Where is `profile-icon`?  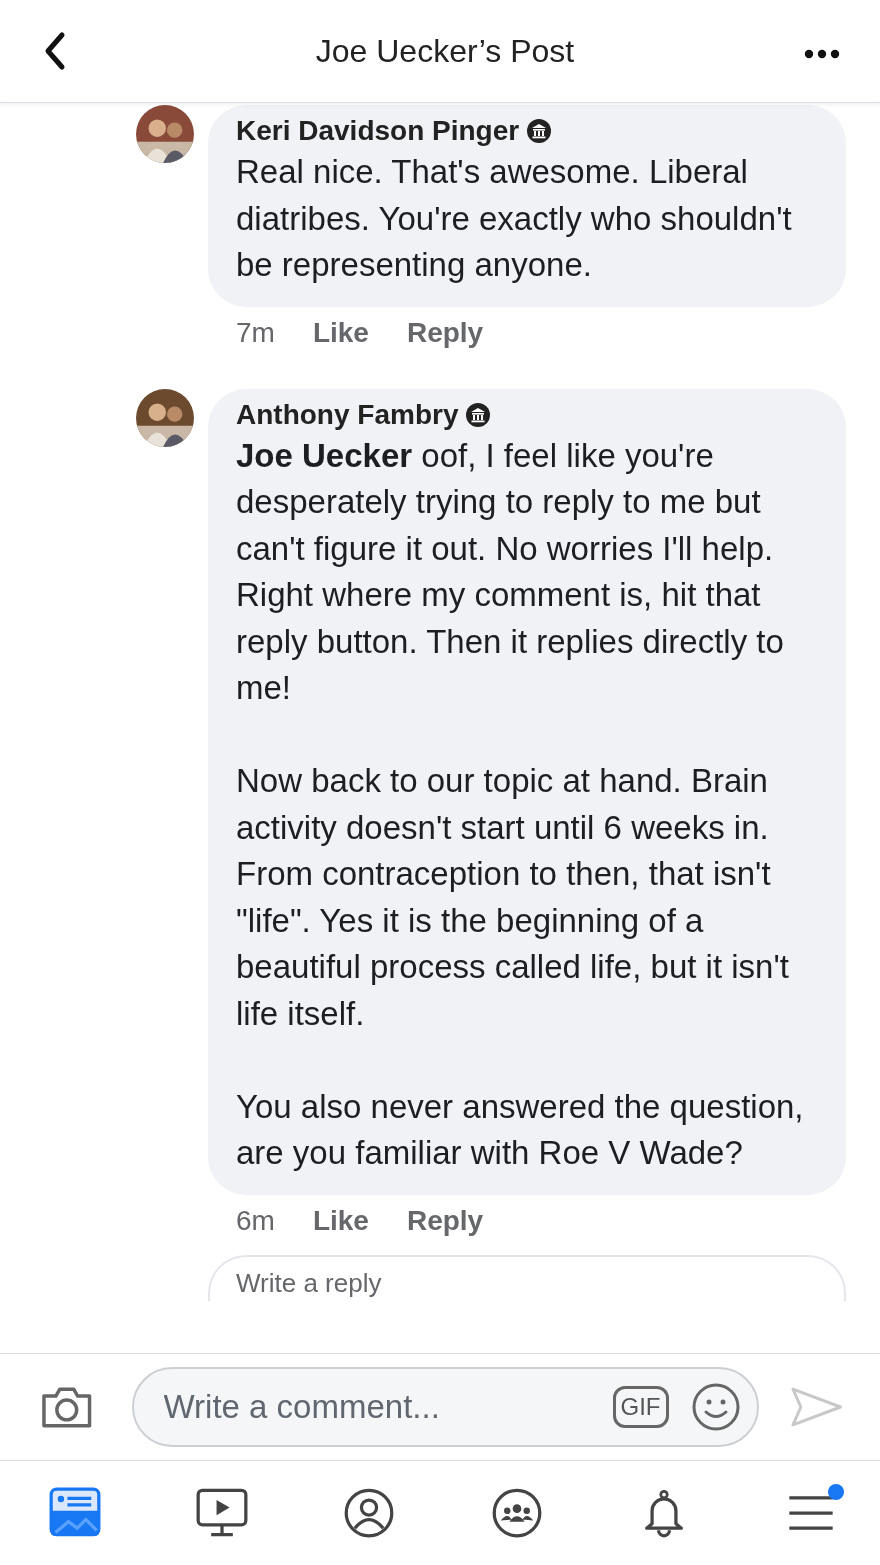 profile-icon is located at coordinates (369, 1513).